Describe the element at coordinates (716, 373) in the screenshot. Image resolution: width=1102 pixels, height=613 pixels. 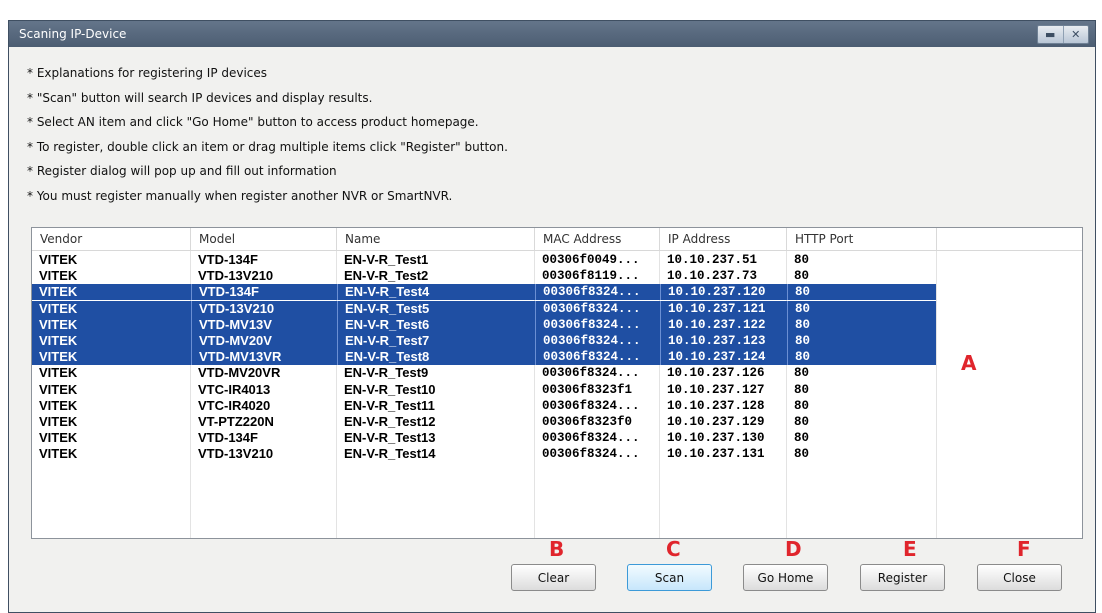
I see `cell-ip-address: 10.10.237.126` at that location.